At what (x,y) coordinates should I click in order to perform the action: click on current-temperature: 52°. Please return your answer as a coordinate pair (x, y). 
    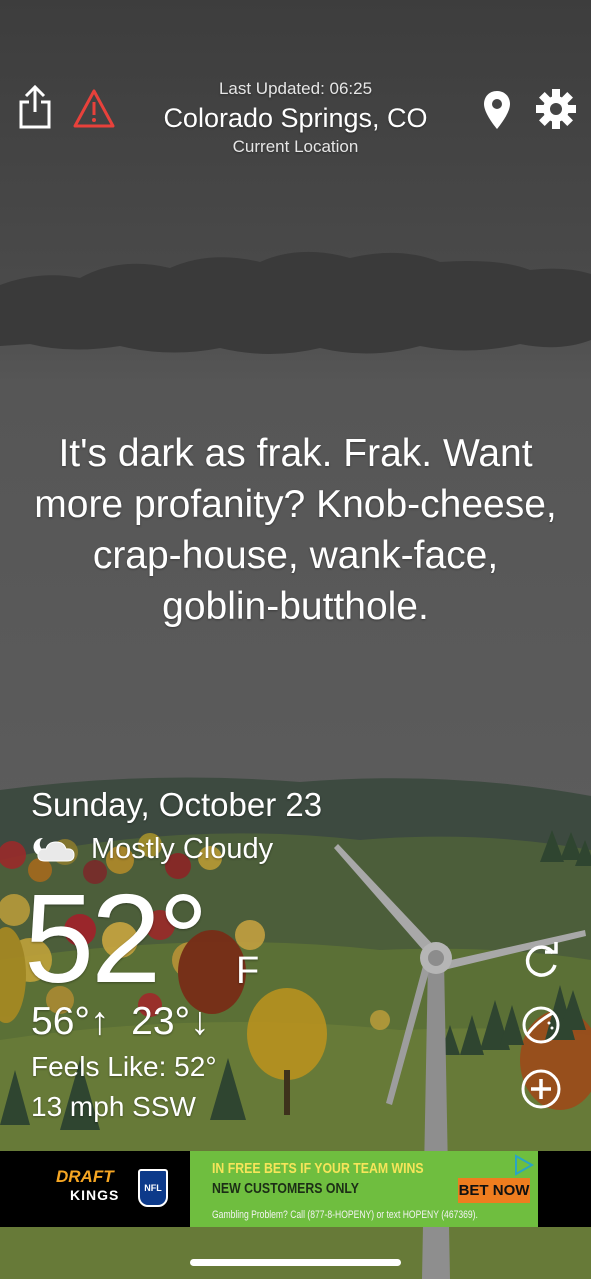
    Looking at the image, I should click on (116, 938).